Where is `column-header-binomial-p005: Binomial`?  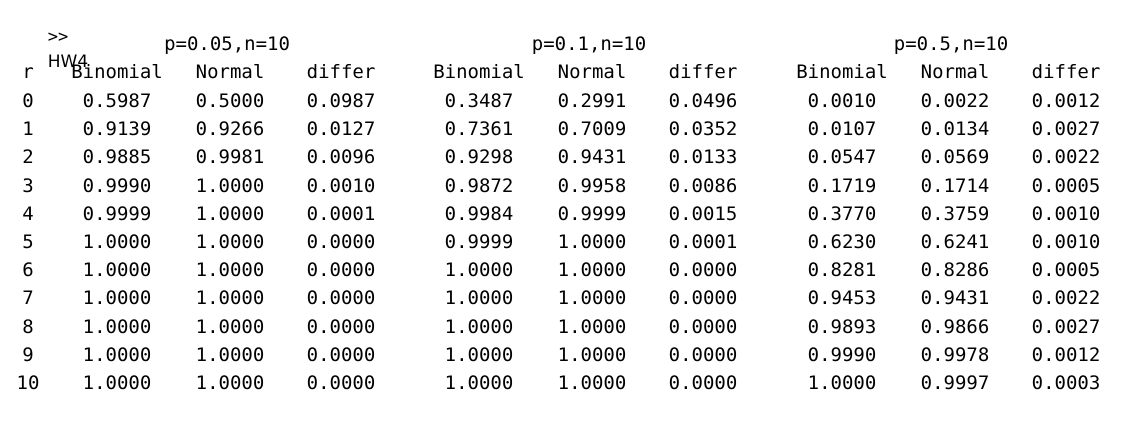
column-header-binomial-p005: Binomial is located at coordinates (117, 72).